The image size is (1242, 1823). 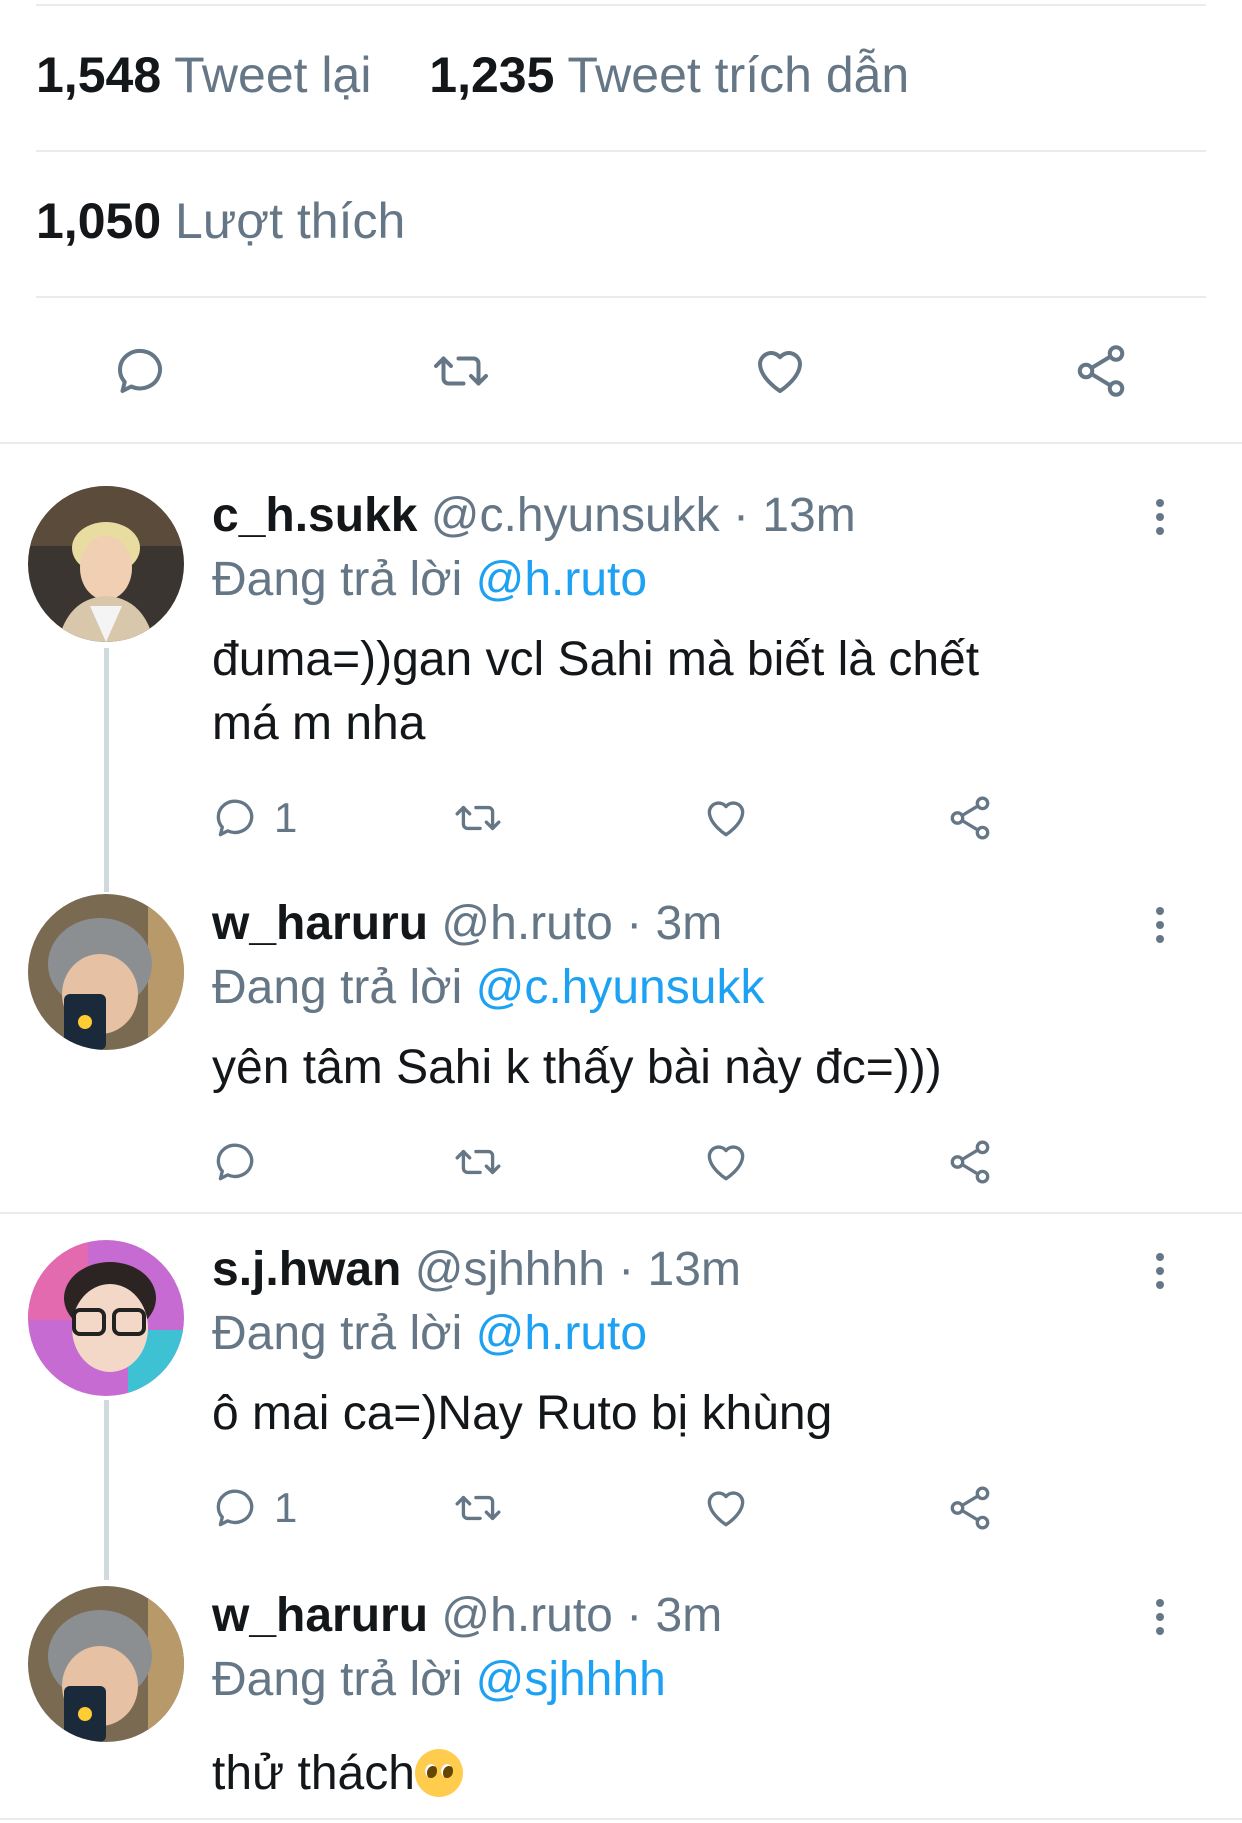 I want to click on replying-to: Đang trả lời @sjhhhh, so click(x=439, y=1679).